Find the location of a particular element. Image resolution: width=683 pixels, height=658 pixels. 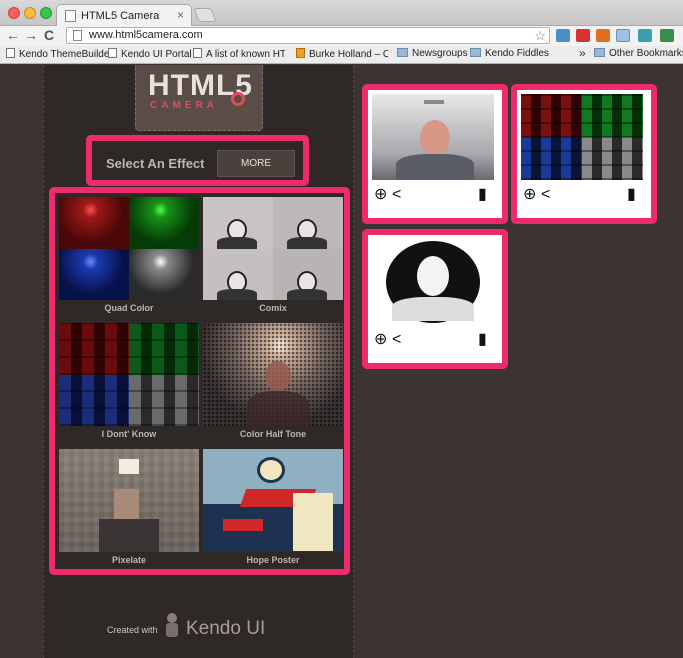

kendo-mascot-icon is located at coordinates (172, 625).